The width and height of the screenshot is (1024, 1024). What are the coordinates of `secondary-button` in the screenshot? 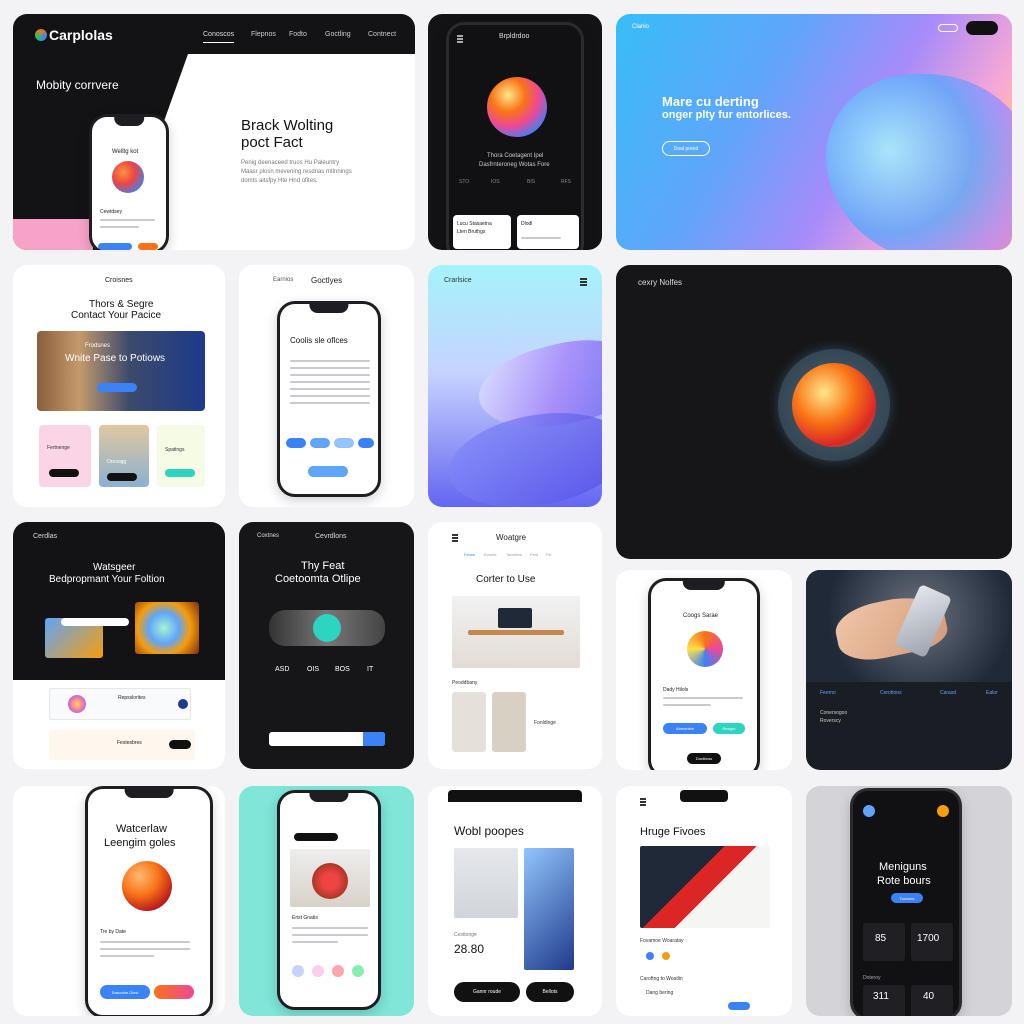 It's located at (174, 992).